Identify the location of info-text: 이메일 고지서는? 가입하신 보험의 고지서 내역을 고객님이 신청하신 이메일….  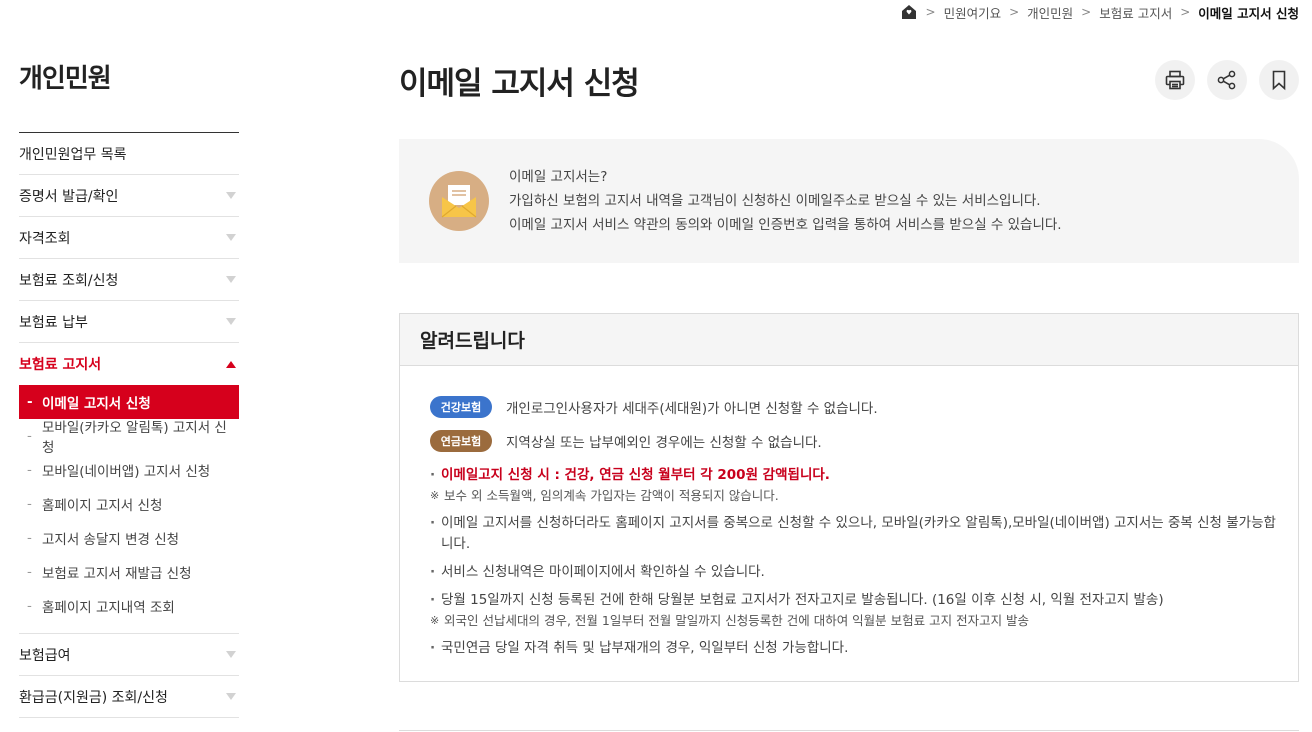
(785, 201).